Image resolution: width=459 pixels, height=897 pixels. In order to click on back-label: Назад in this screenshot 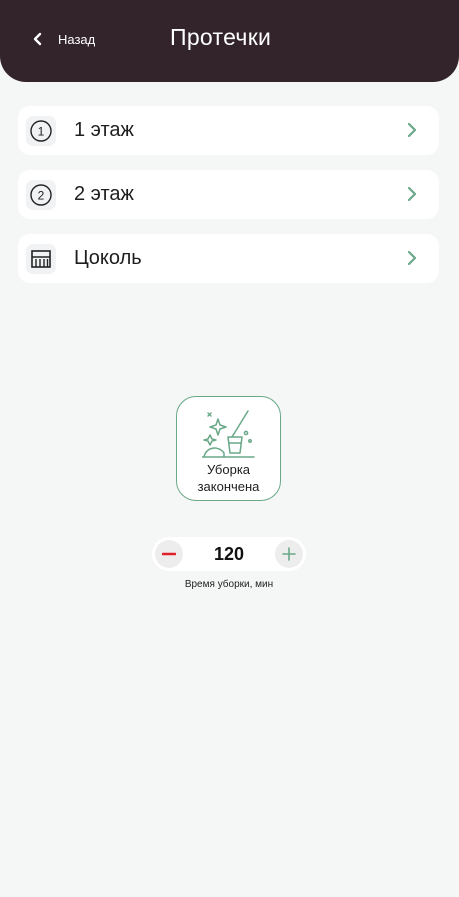, I will do `click(77, 39)`.